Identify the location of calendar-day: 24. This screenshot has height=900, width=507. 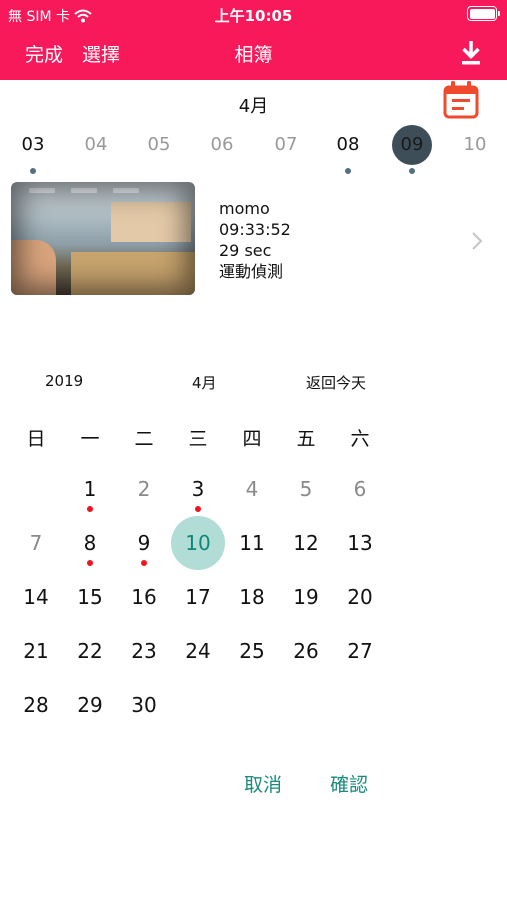
(198, 651).